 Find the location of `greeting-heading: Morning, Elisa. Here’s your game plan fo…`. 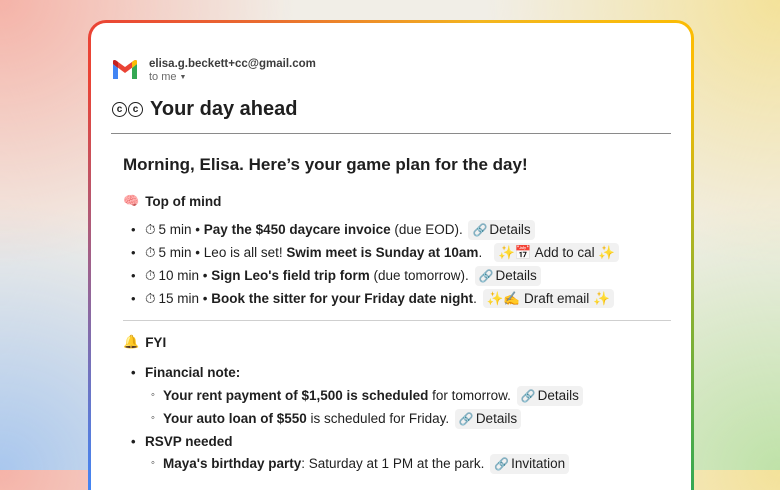

greeting-heading: Morning, Elisa. Here’s your game plan fo… is located at coordinates (325, 164).